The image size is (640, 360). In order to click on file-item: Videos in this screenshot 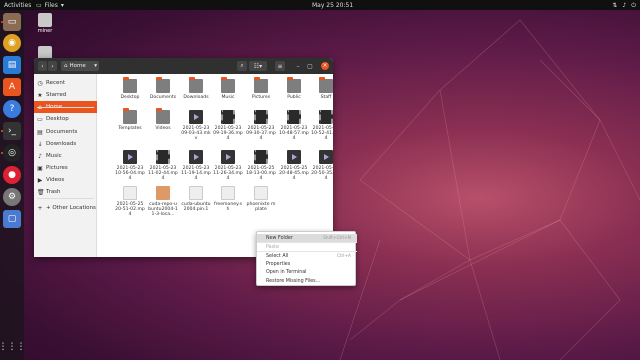, I will do `click(163, 119)`.